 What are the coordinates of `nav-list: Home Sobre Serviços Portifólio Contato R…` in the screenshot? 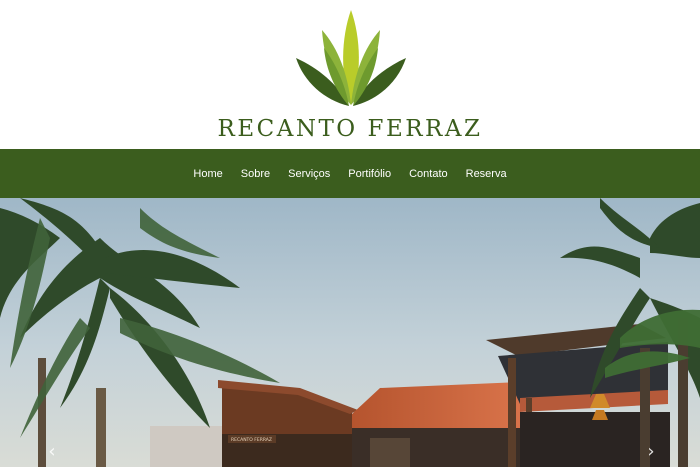 It's located at (350, 173).